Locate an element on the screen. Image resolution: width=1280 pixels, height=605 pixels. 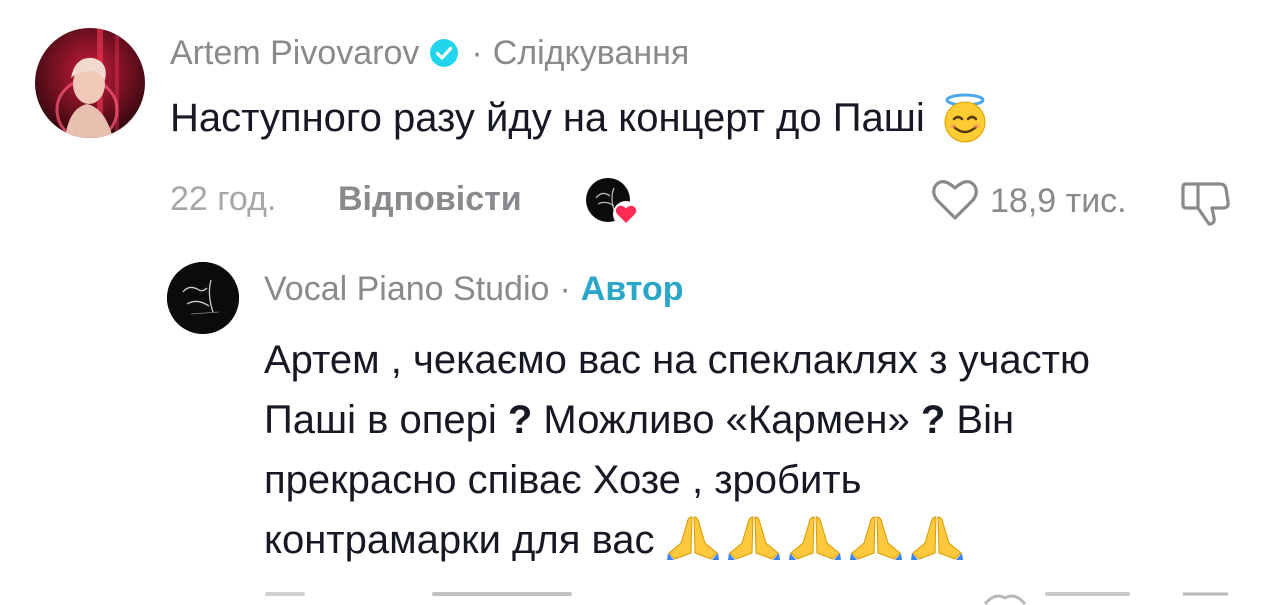
reply-line: прекрасно співає Хозе , зробить is located at coordinates (563, 480).